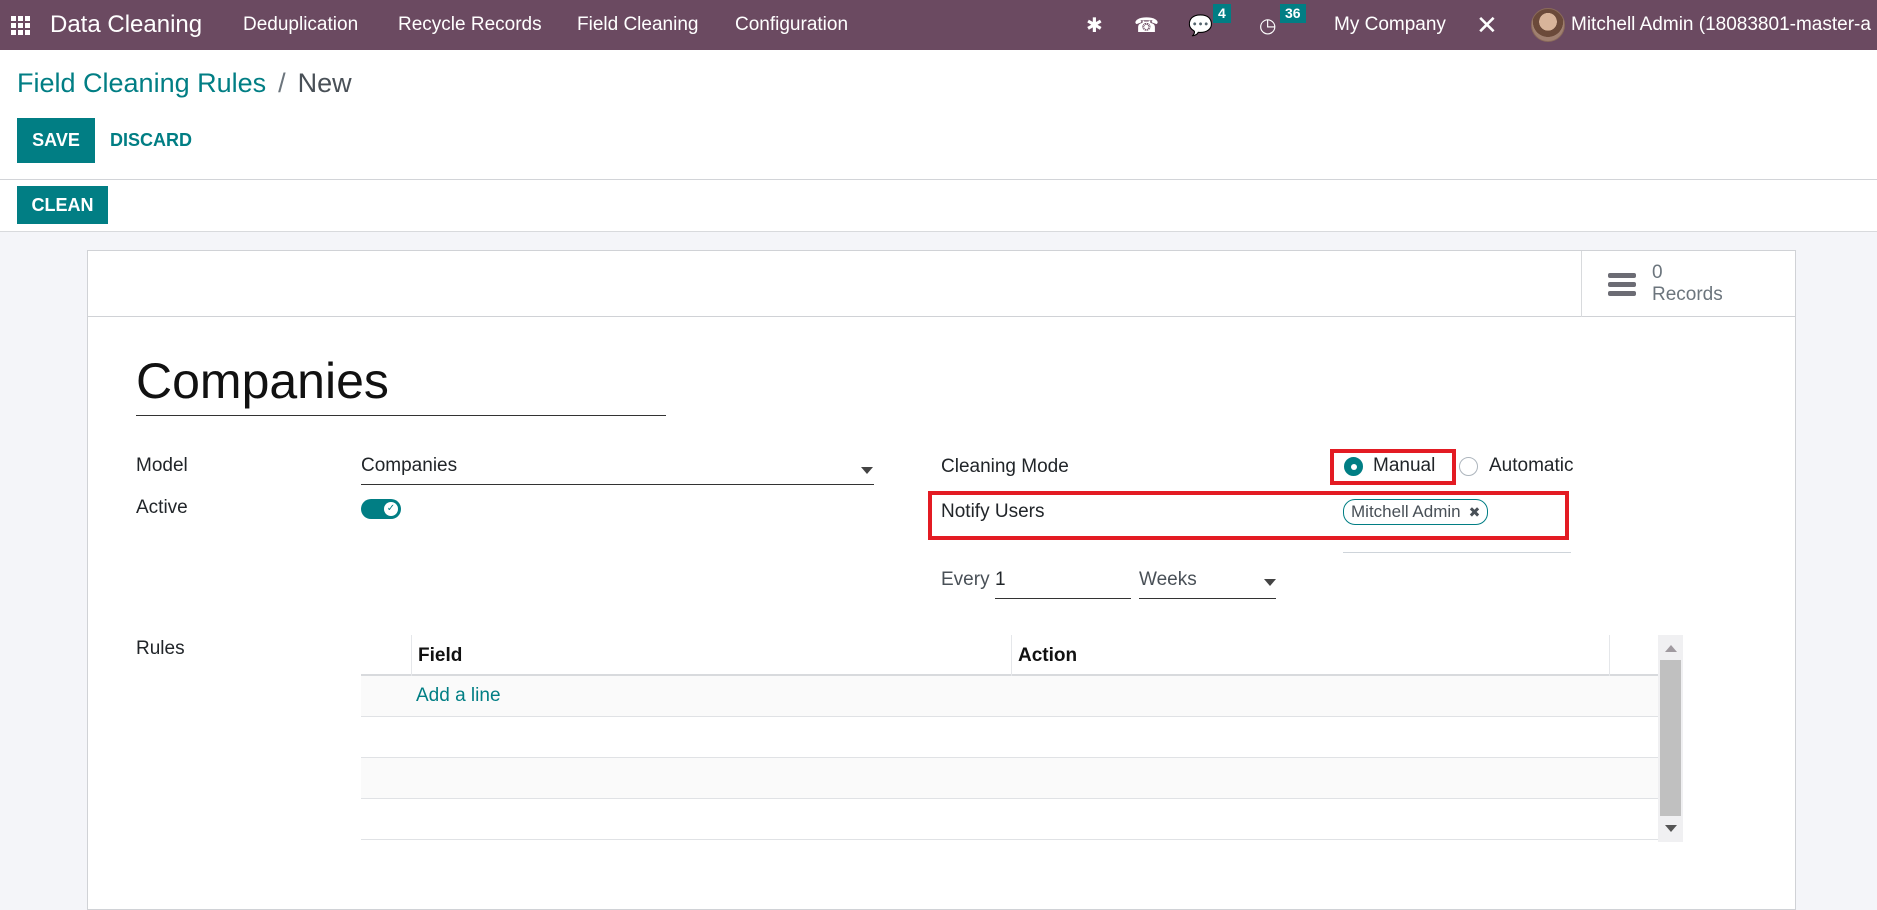 Image resolution: width=1877 pixels, height=910 pixels. Describe the element at coordinates (965, 579) in the screenshot. I see `every-label: Every` at that location.